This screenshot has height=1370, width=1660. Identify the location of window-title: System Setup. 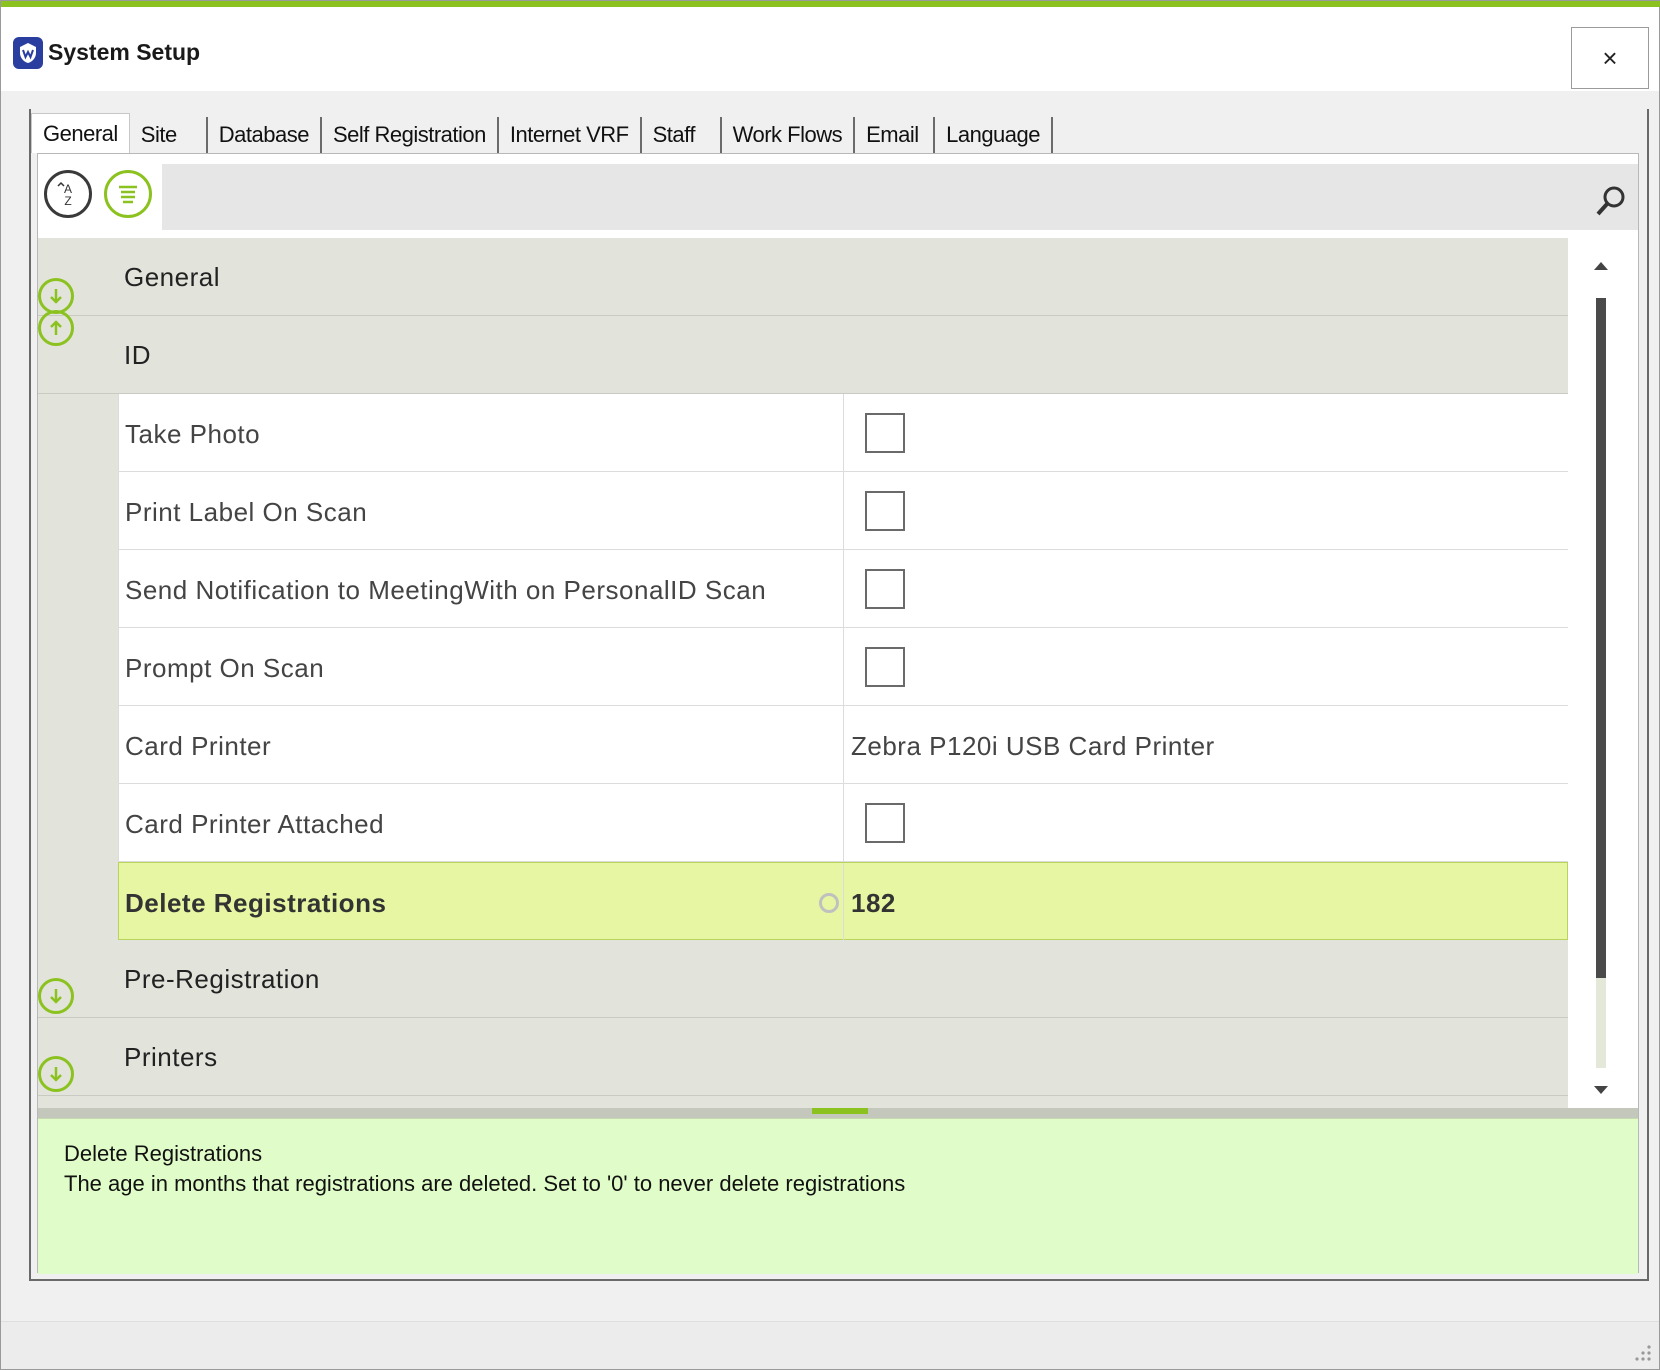
(124, 52).